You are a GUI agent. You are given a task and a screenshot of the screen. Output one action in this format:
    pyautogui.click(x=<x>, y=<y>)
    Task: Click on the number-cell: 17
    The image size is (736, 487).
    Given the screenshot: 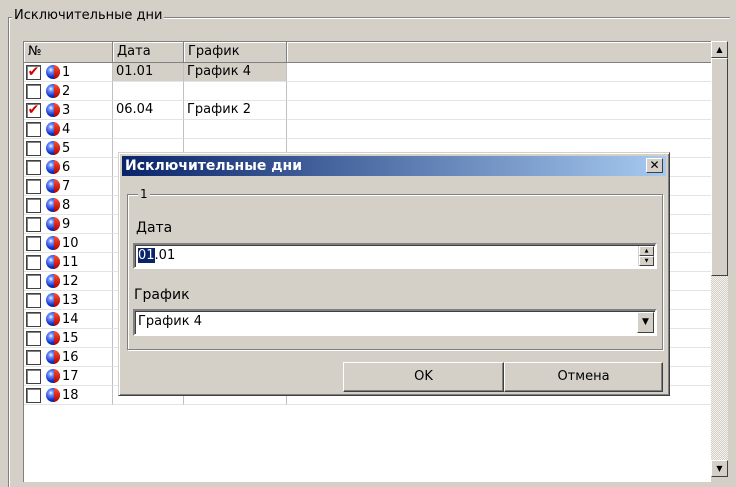 What is the action you would take?
    pyautogui.click(x=68, y=376)
    